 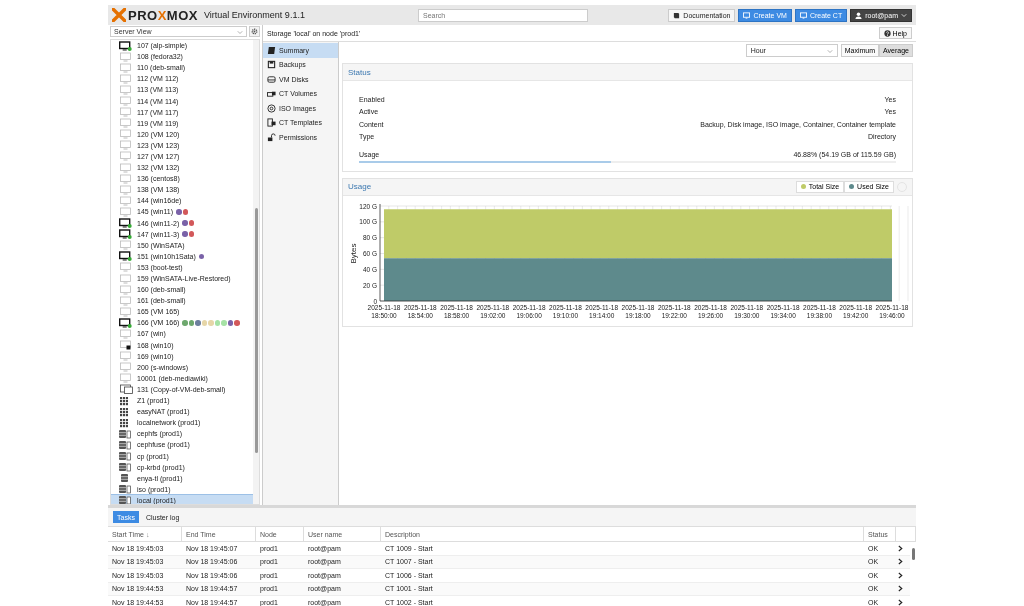 What do you see at coordinates (271, 123) in the screenshot?
I see `file-icon` at bounding box center [271, 123].